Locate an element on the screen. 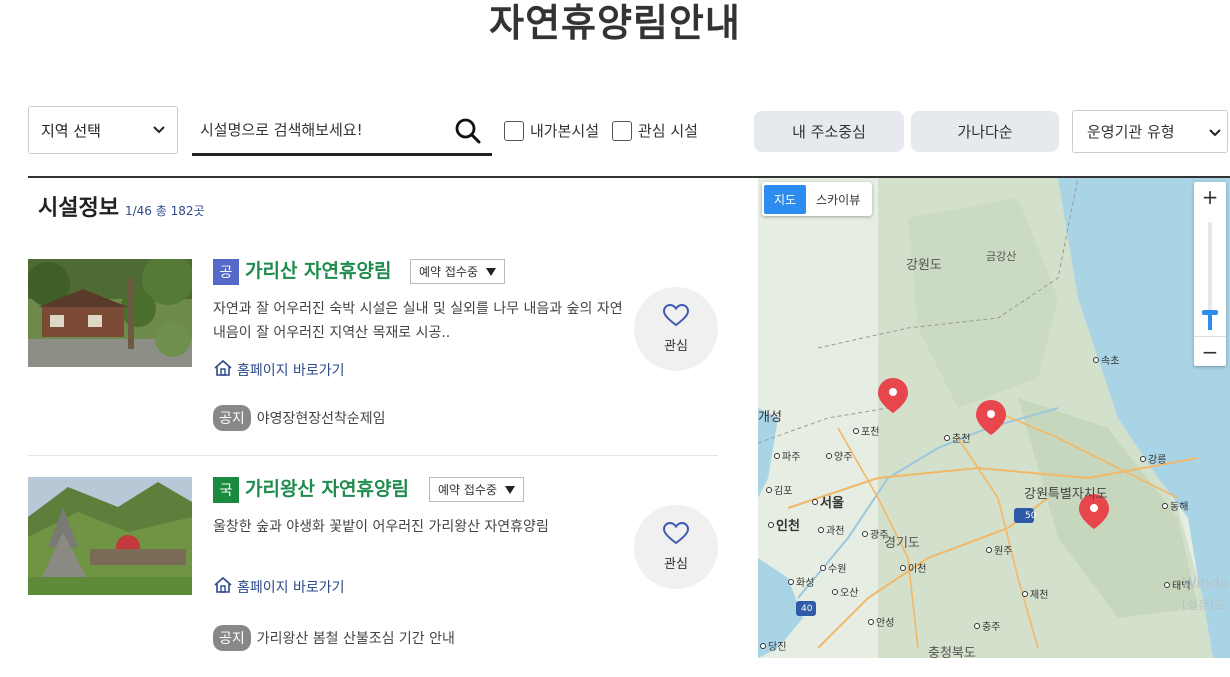 This screenshot has width=1230, height=677. map-label: 경기도 is located at coordinates (902, 543).